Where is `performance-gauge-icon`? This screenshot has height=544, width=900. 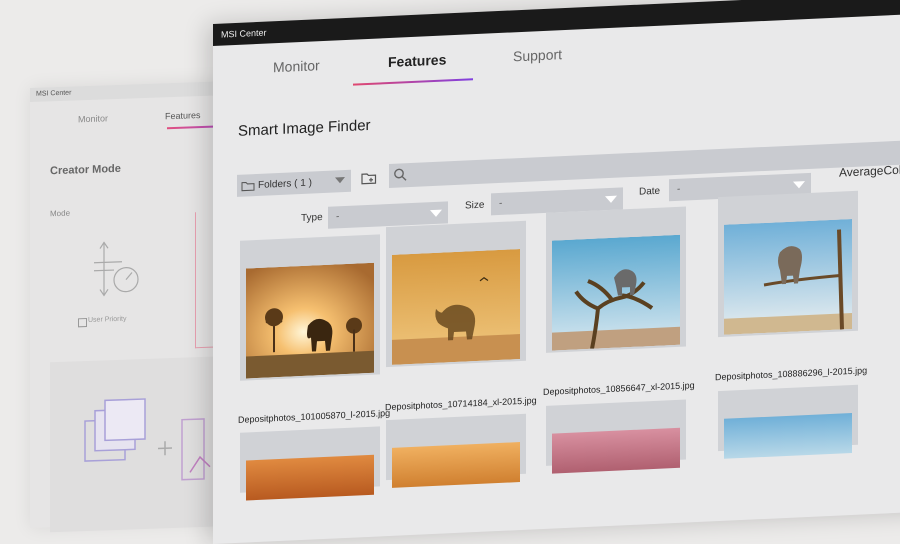
performance-gauge-icon is located at coordinates (117, 270).